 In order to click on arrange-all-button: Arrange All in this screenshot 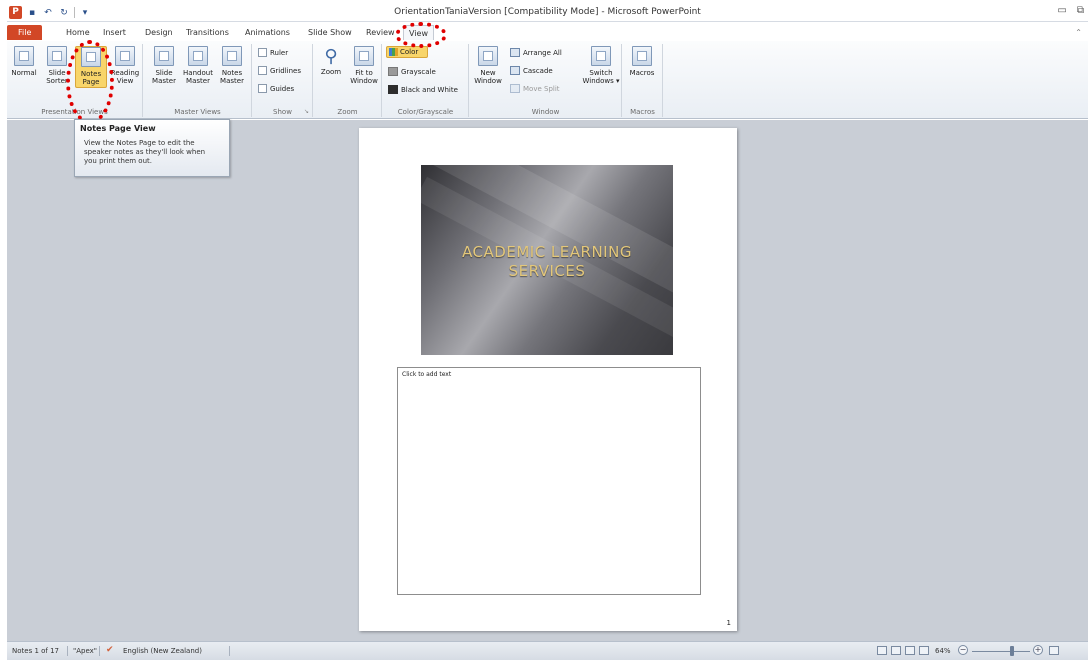, I will do `click(536, 52)`.